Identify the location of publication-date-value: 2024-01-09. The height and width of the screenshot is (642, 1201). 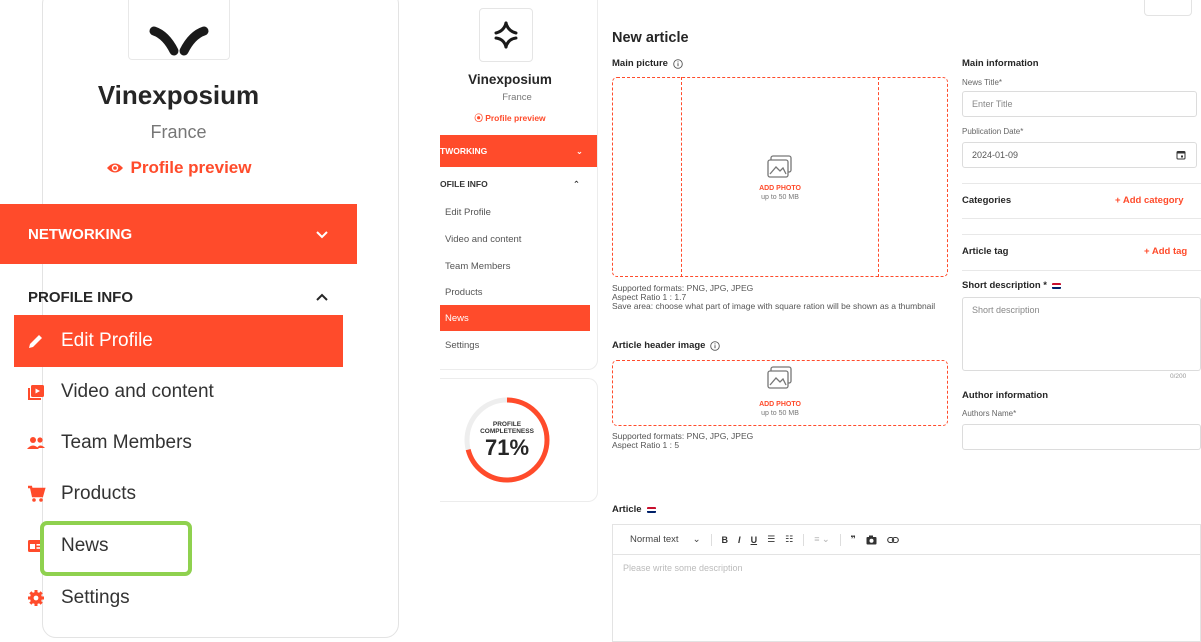
(995, 155).